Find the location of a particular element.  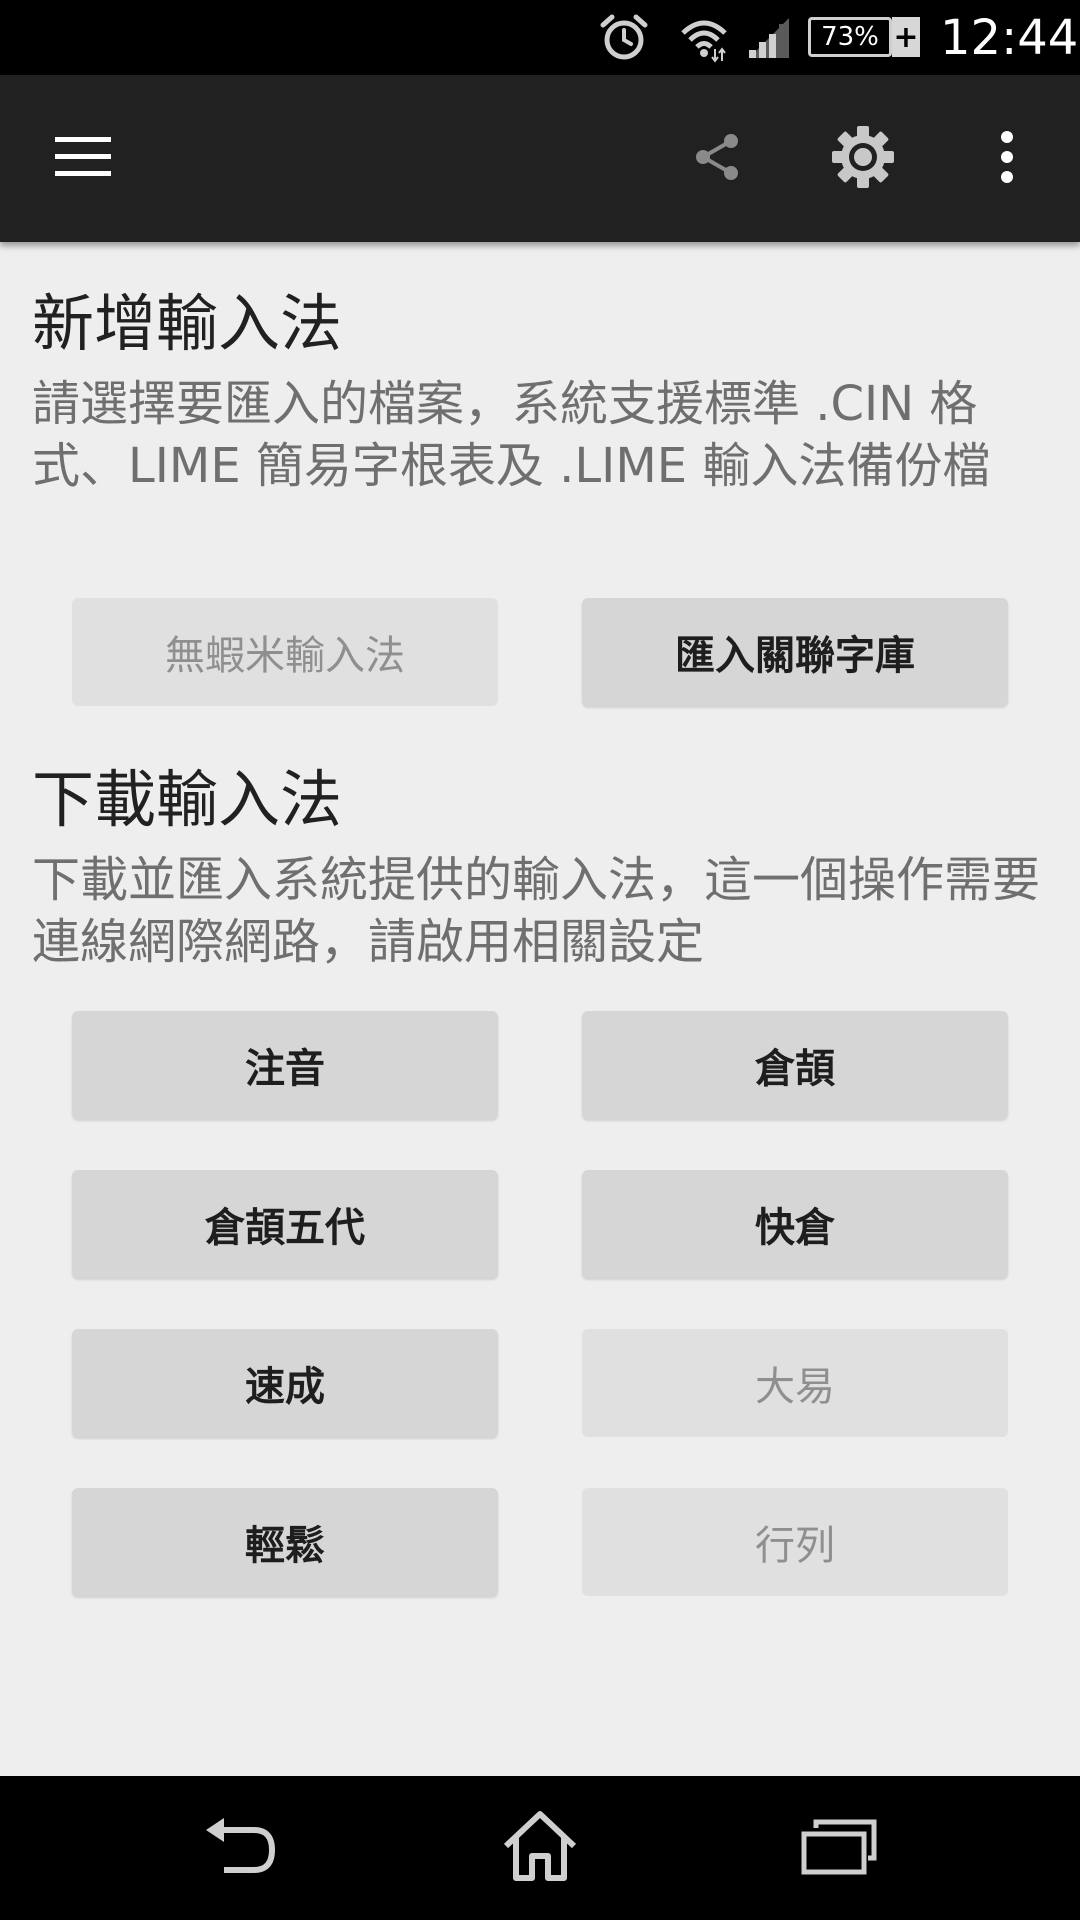

overflow-menu-button is located at coordinates (1007, 158).